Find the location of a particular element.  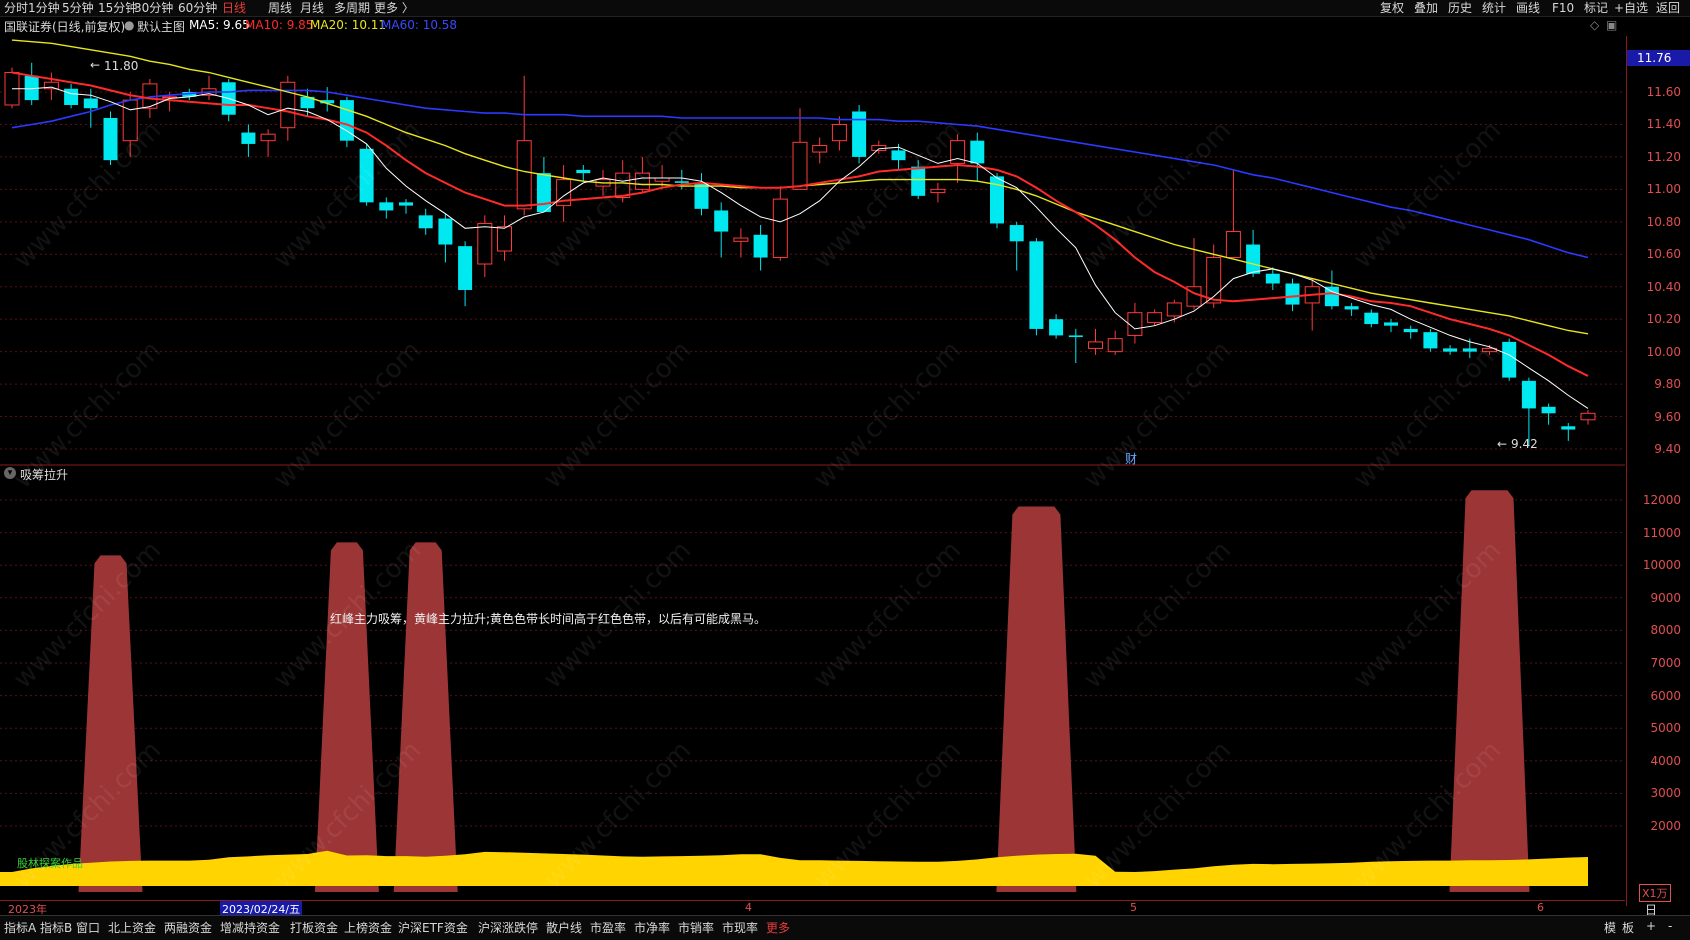

indicator-note: 红峰主力吸筹，黄峰主力拉升;黄色色带长时间高于红色色带，以后有可能成黑马。 is located at coordinates (548, 619).